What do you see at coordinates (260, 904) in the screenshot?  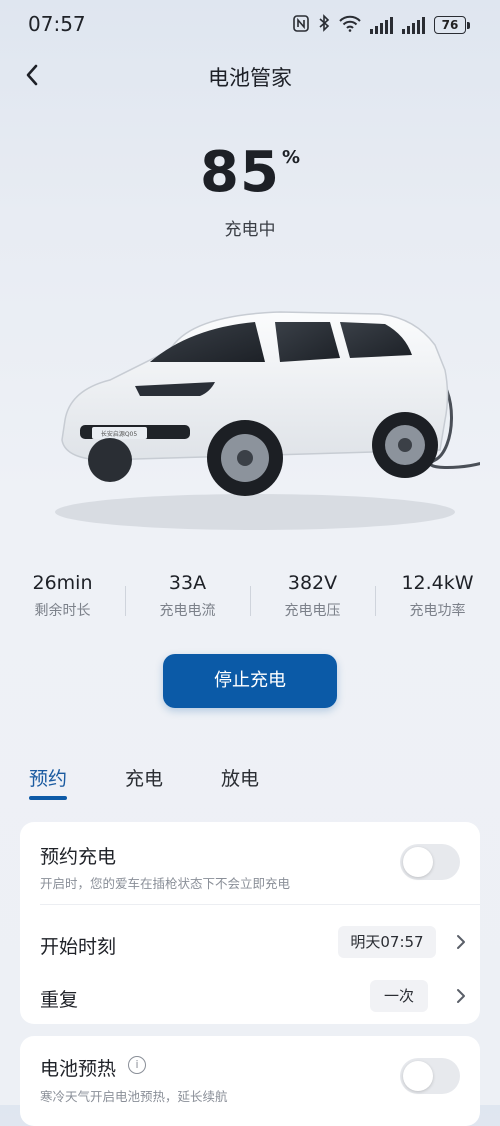 I see `divider` at bounding box center [260, 904].